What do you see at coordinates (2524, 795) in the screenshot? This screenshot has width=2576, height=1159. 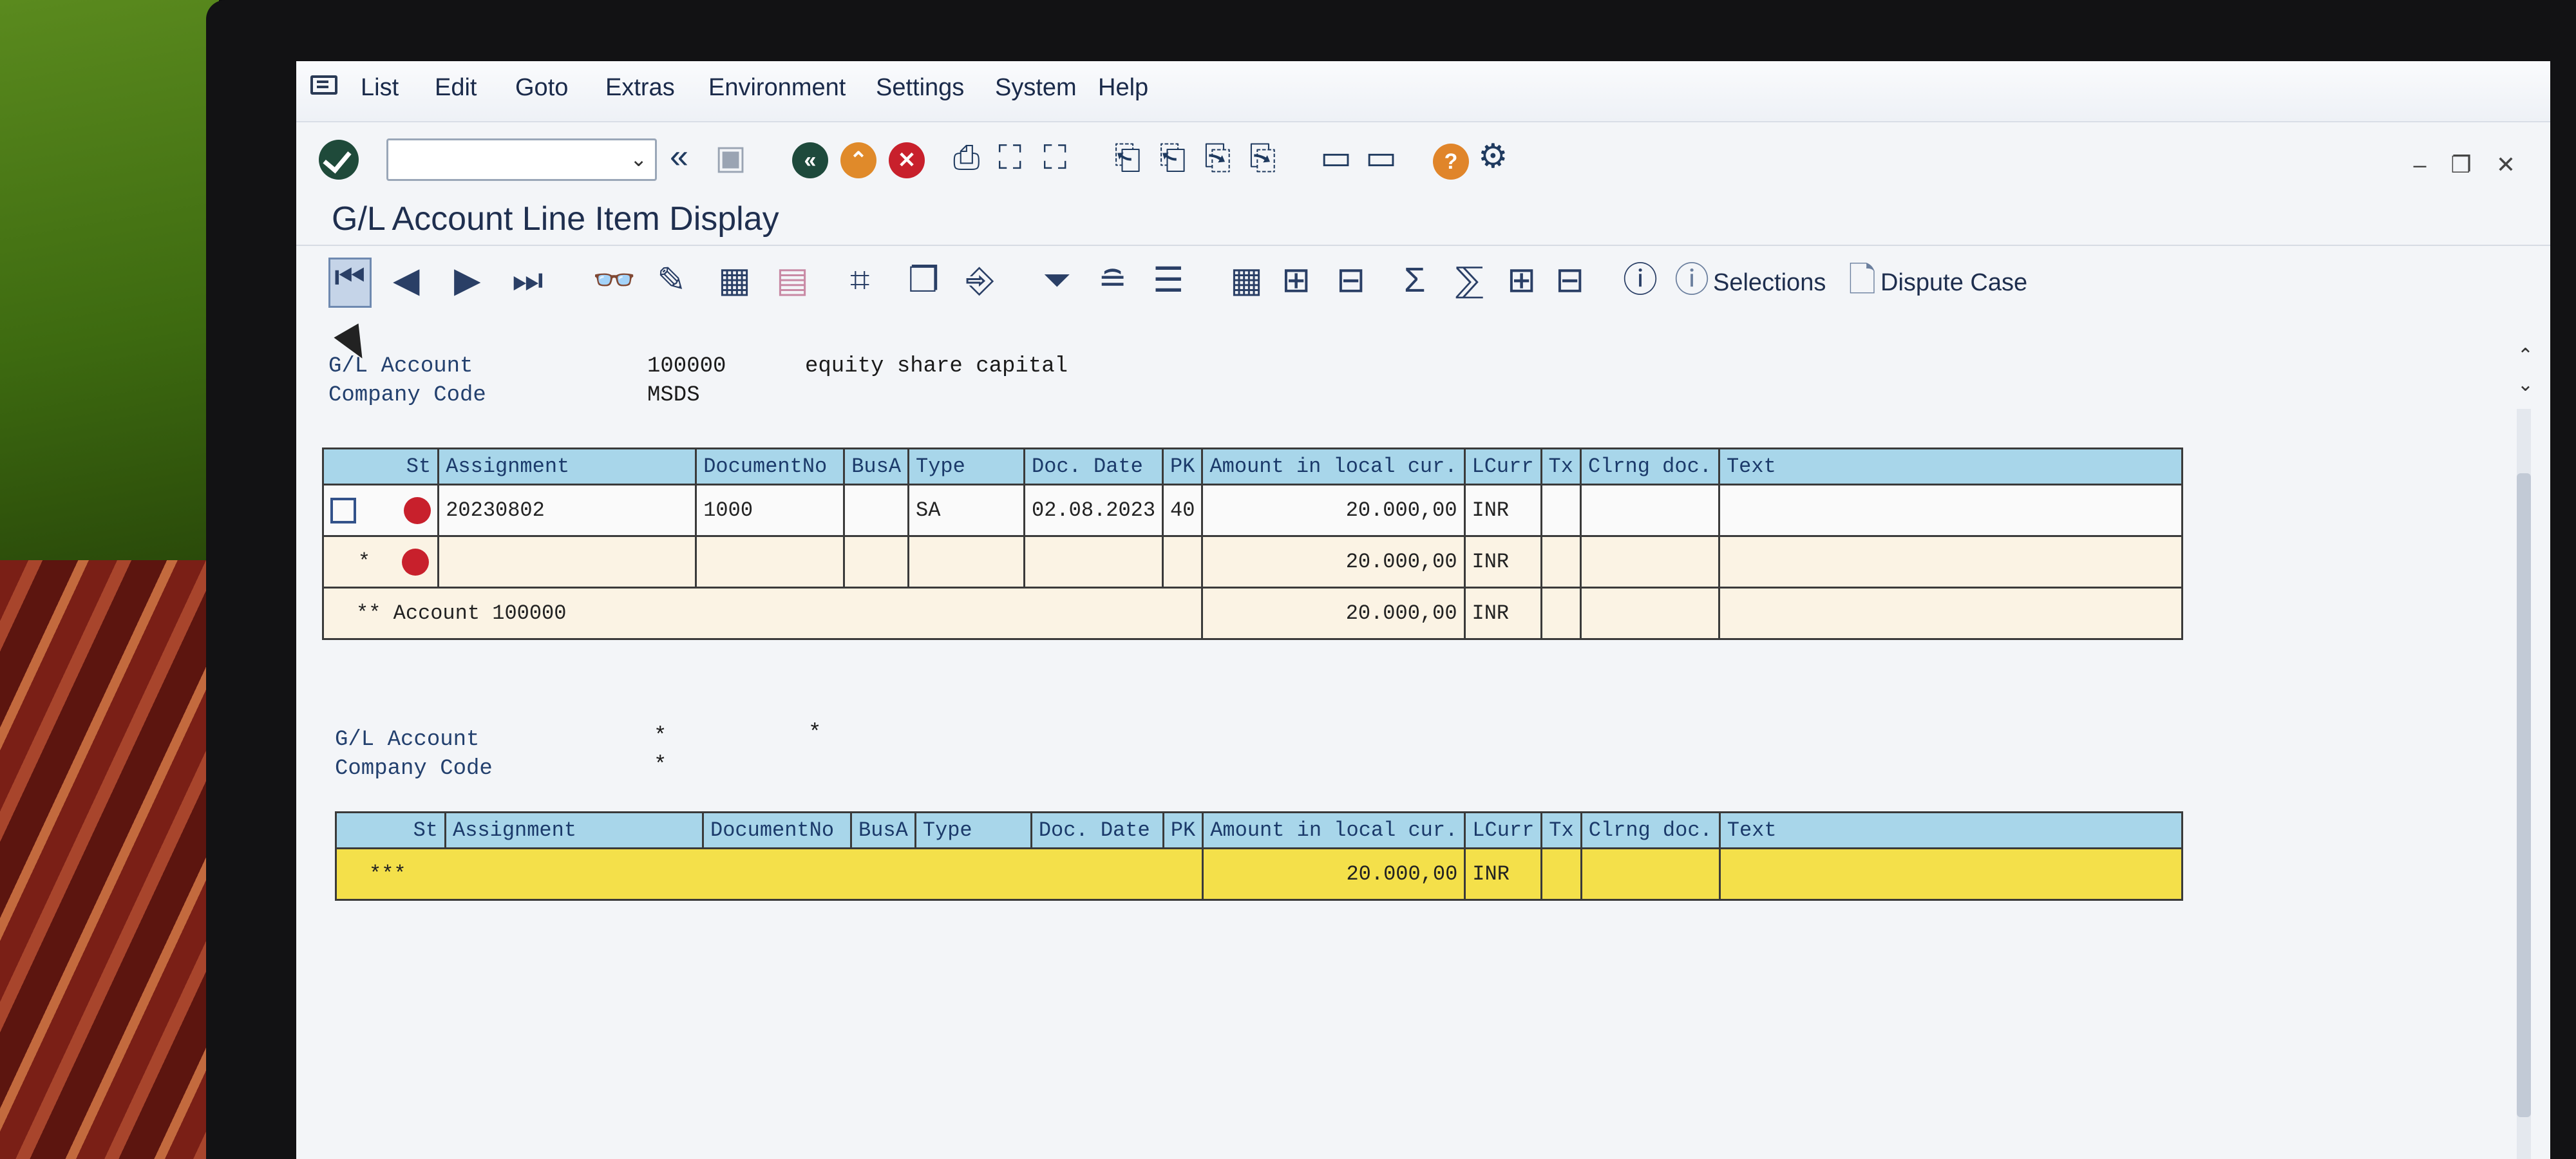 I see `scrollbar-thumb` at bounding box center [2524, 795].